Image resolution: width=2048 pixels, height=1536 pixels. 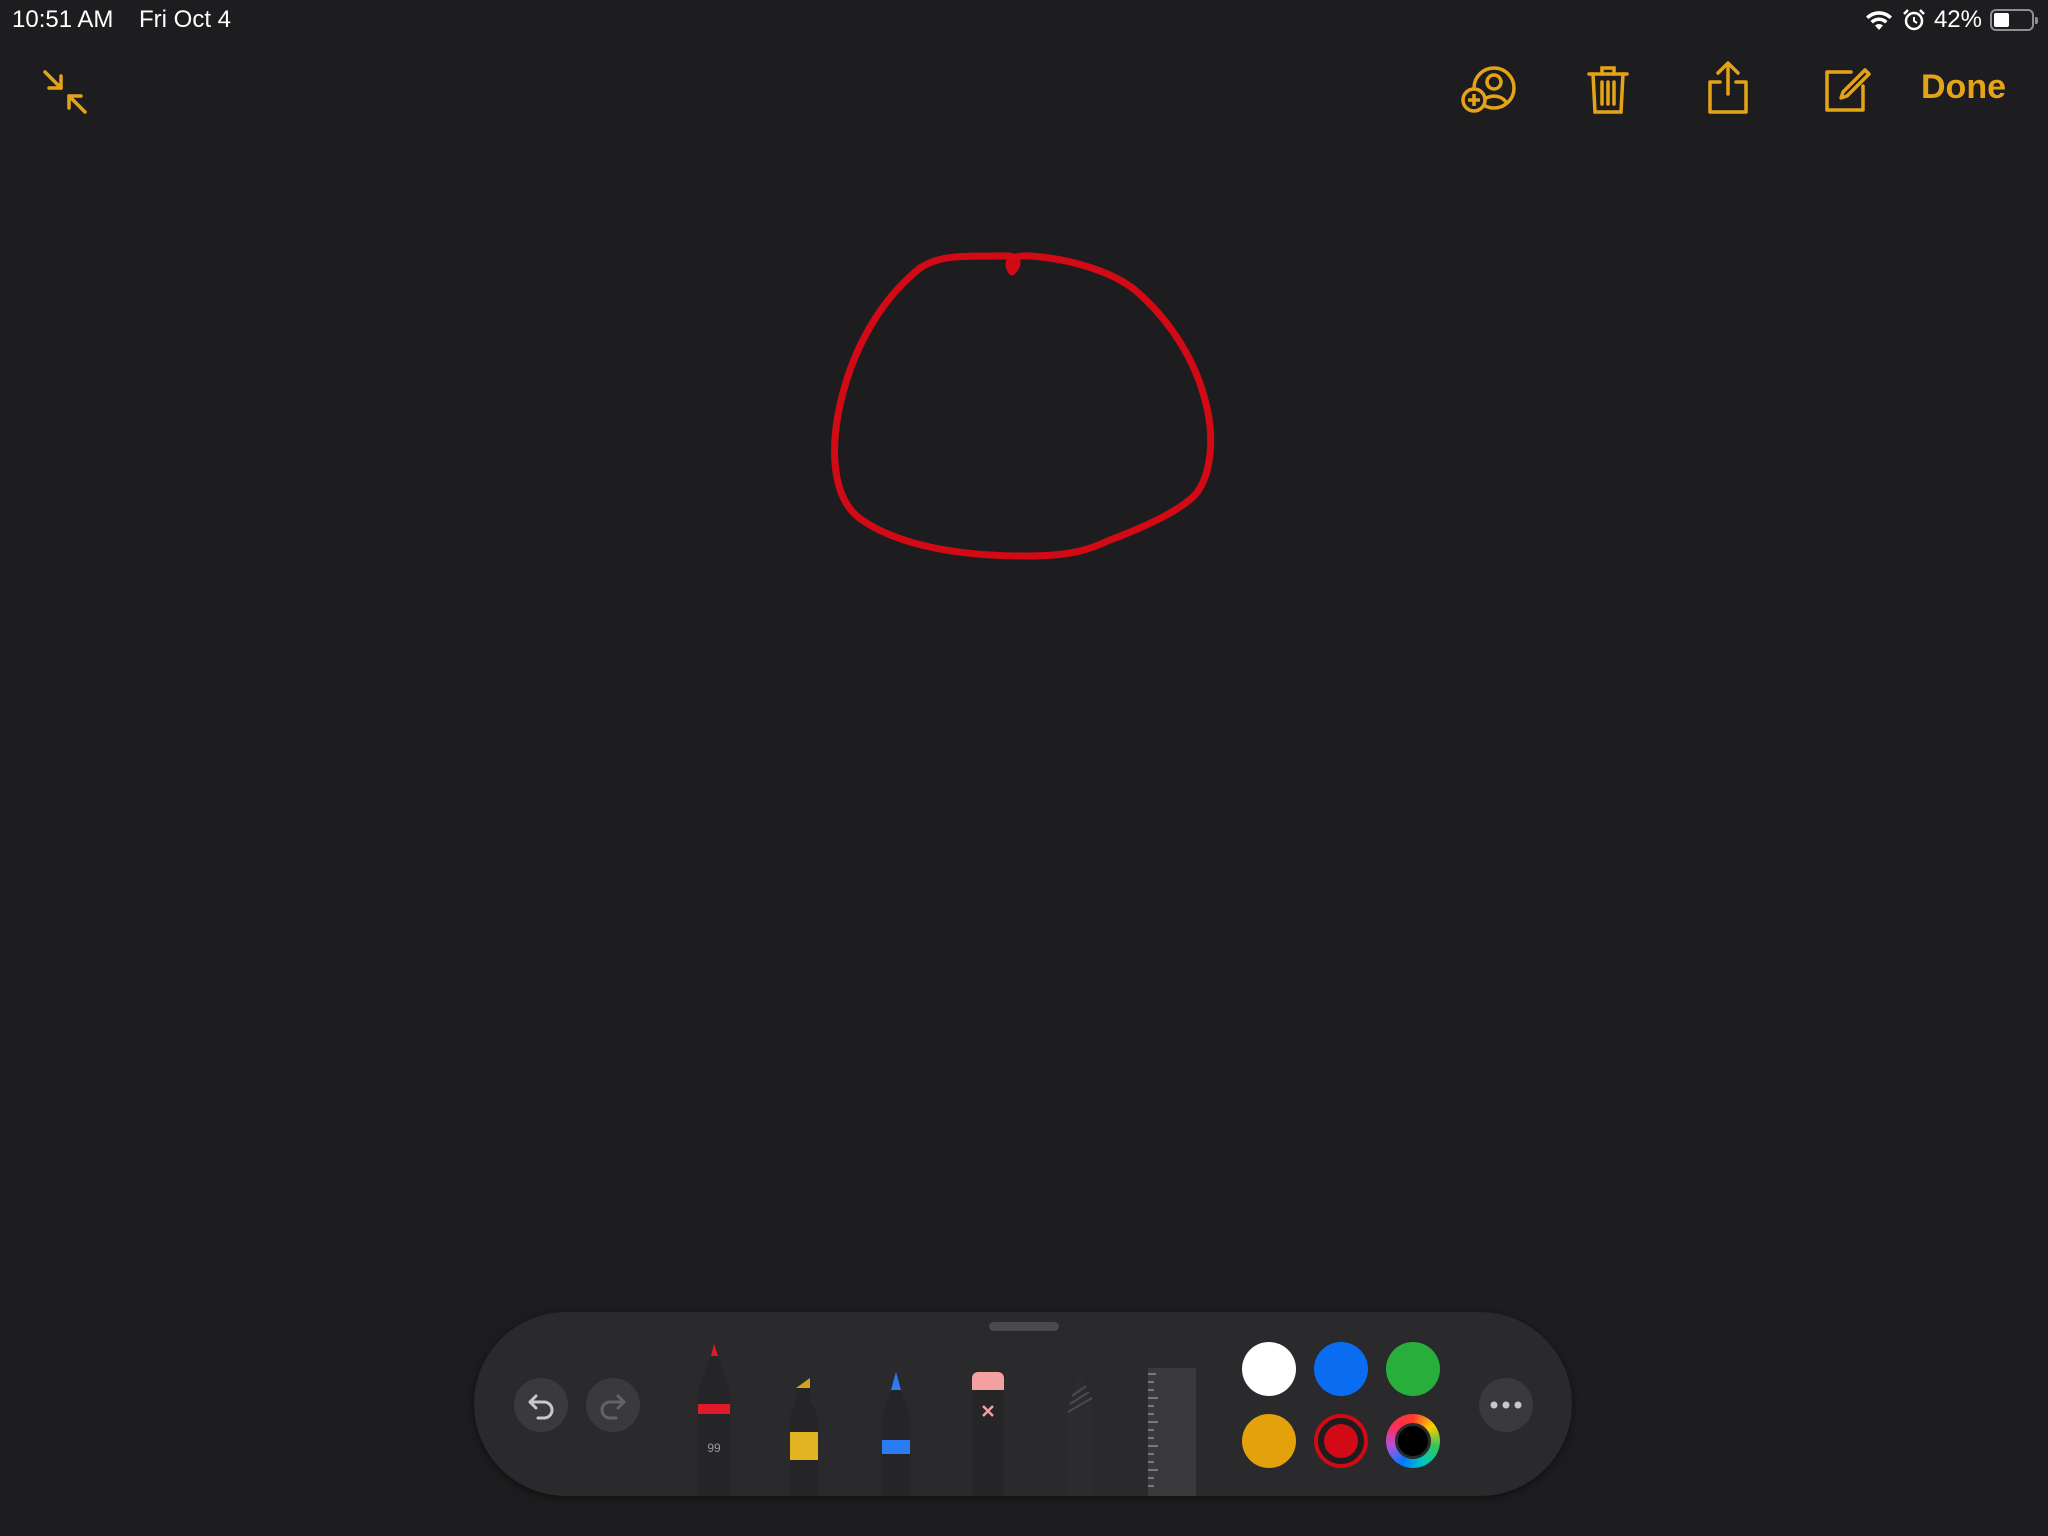 I want to click on wifi-icon, so click(x=1878, y=20).